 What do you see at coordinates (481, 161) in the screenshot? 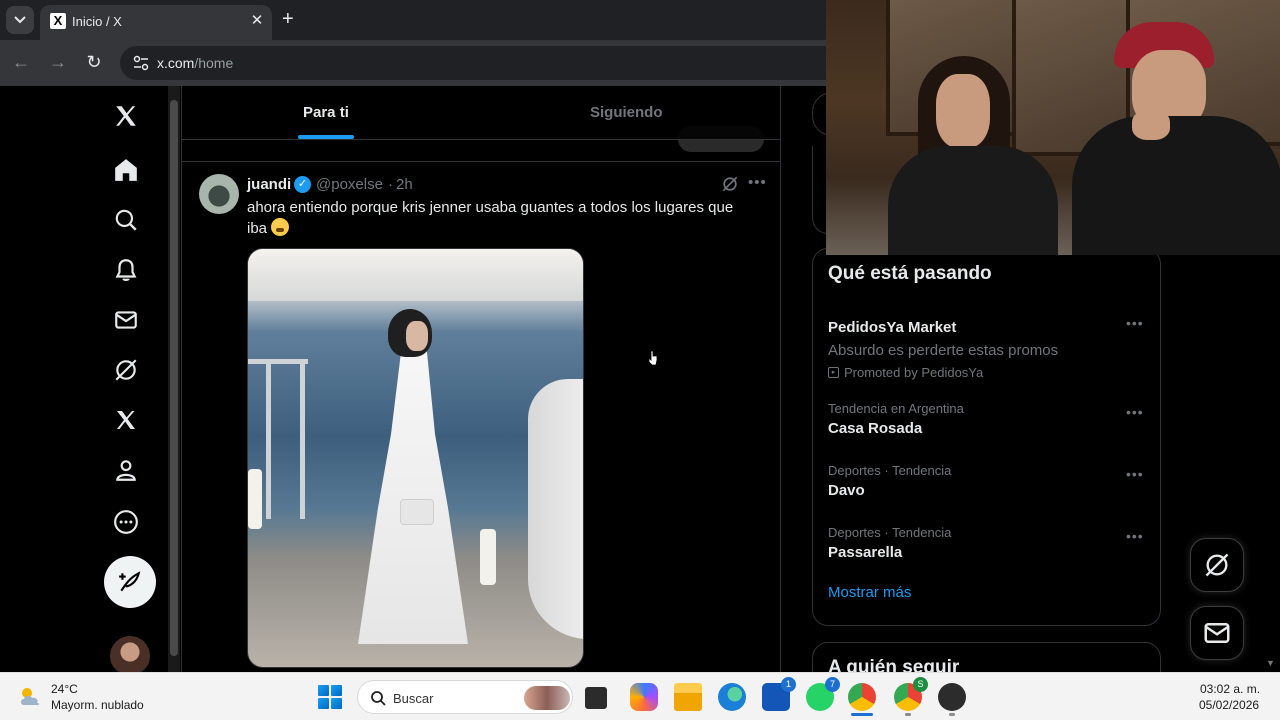
I see `divider` at bounding box center [481, 161].